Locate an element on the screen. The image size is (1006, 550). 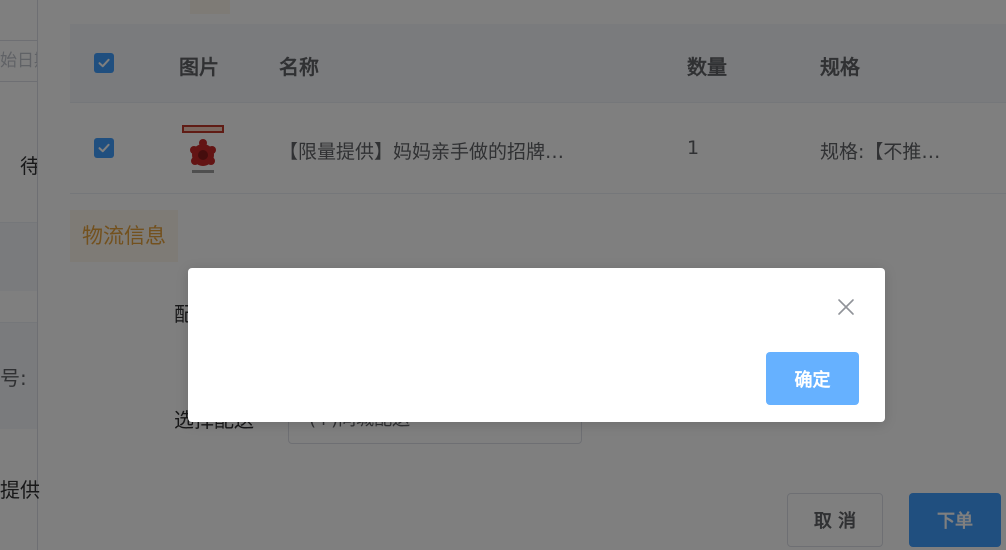
close-icon is located at coordinates (846, 307).